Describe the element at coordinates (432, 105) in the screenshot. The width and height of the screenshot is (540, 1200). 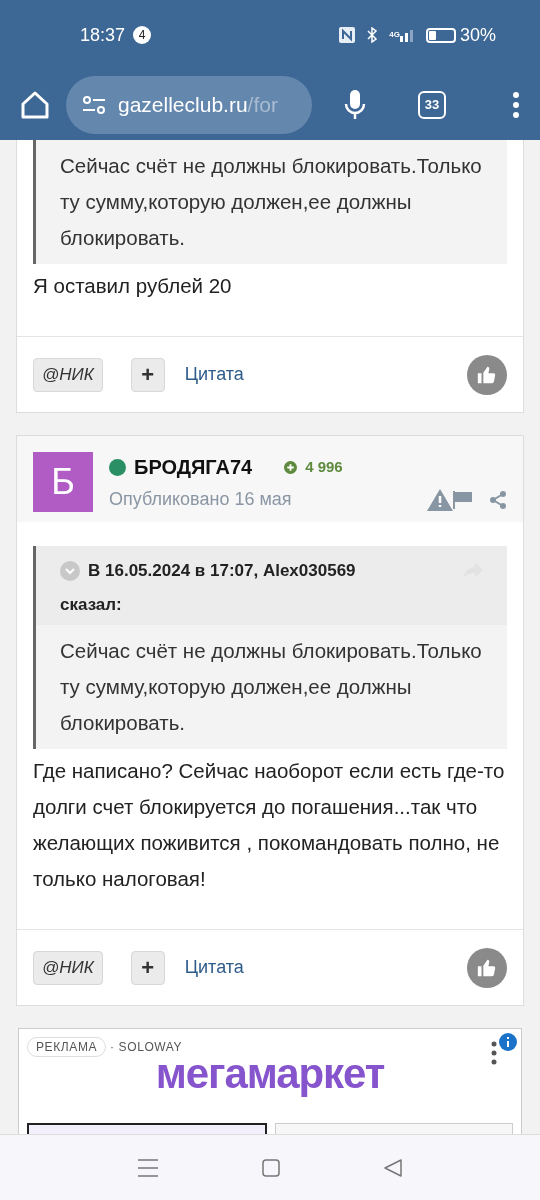
I see `tab-count-button: 33` at that location.